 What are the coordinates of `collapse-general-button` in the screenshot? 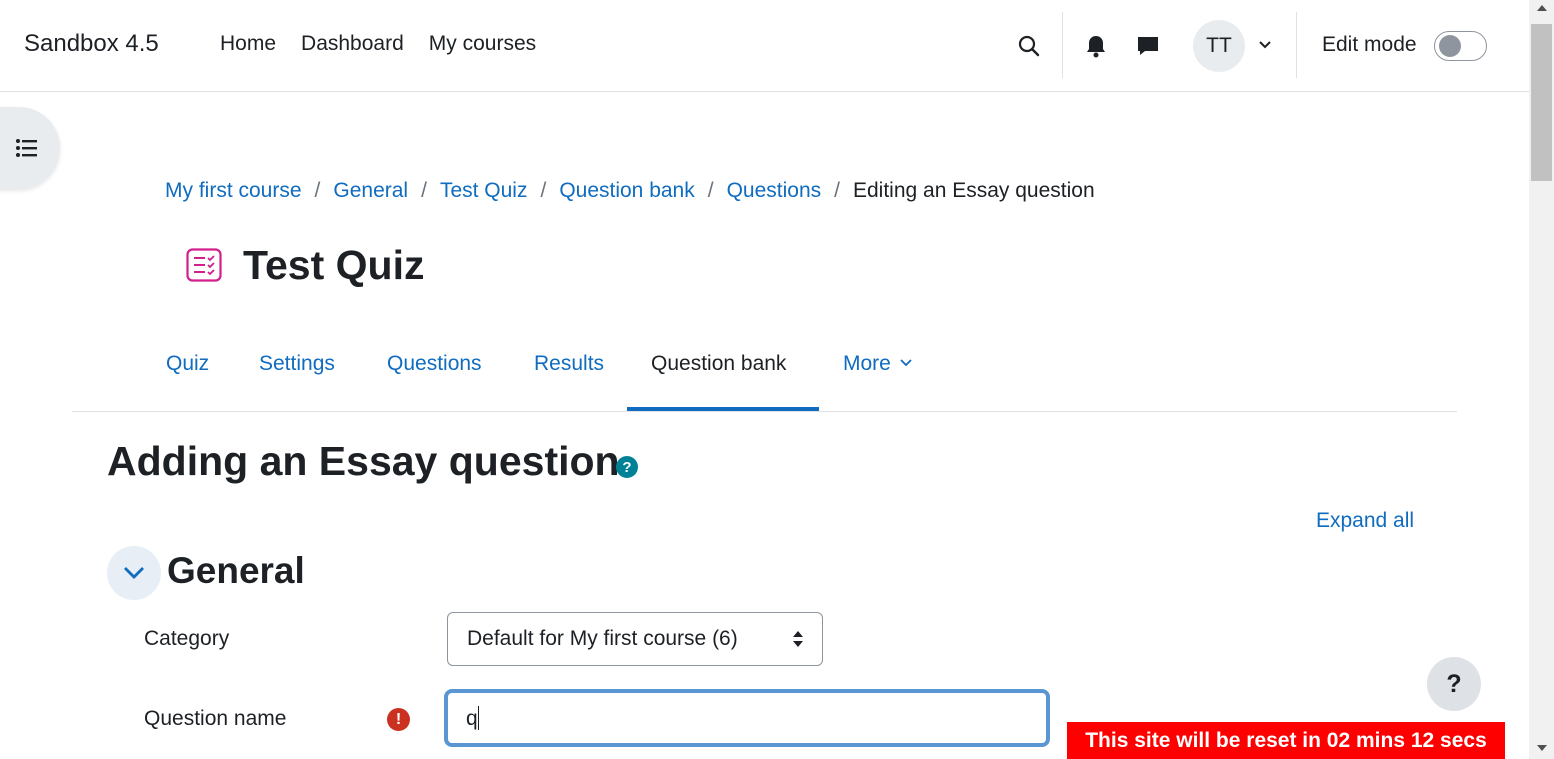 It's located at (134, 573).